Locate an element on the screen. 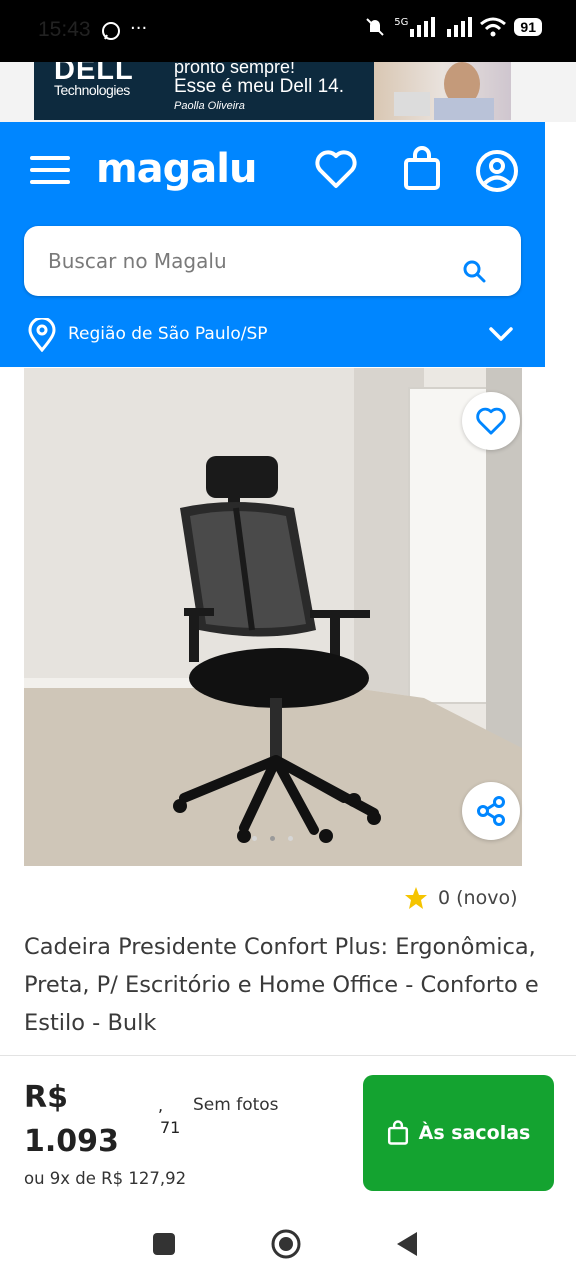 The image size is (576, 1280). installments-text: ou 9x de R$ 127,92 is located at coordinates (105, 1178).